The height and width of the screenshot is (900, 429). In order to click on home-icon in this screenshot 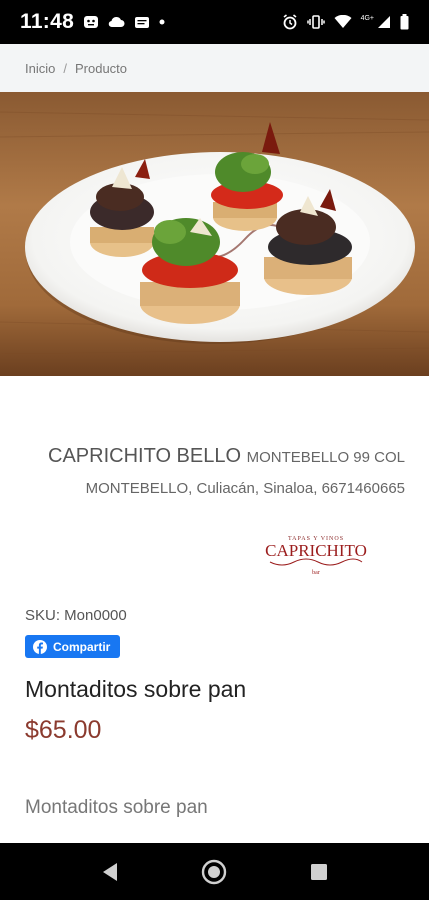, I will do `click(214, 872)`.